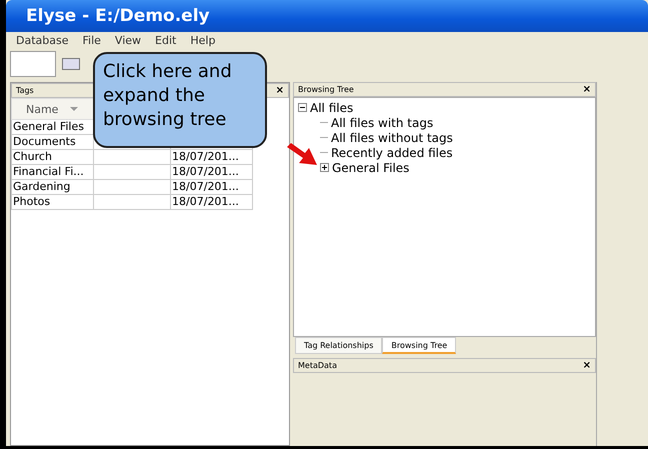 The width and height of the screenshot is (648, 449). Describe the element at coordinates (302, 154) in the screenshot. I see `arrow-icon` at that location.